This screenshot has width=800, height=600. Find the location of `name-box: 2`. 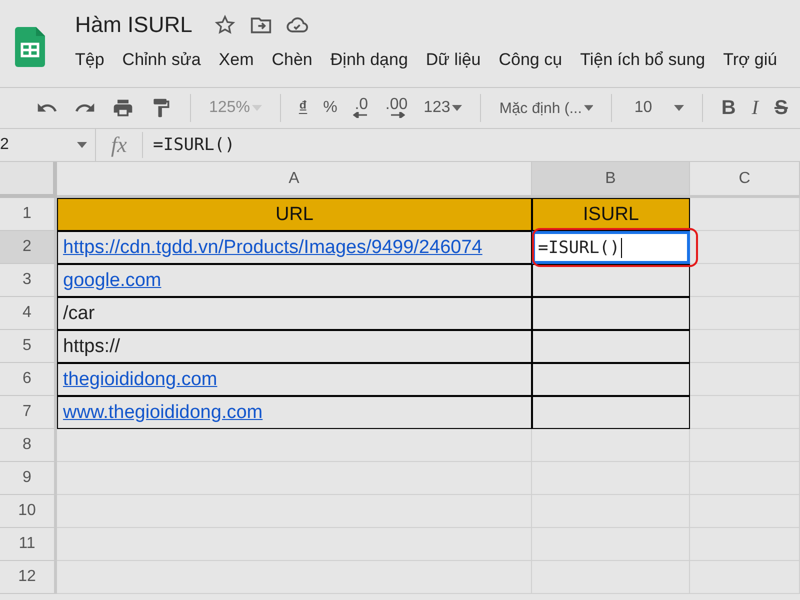

name-box: 2 is located at coordinates (48, 145).